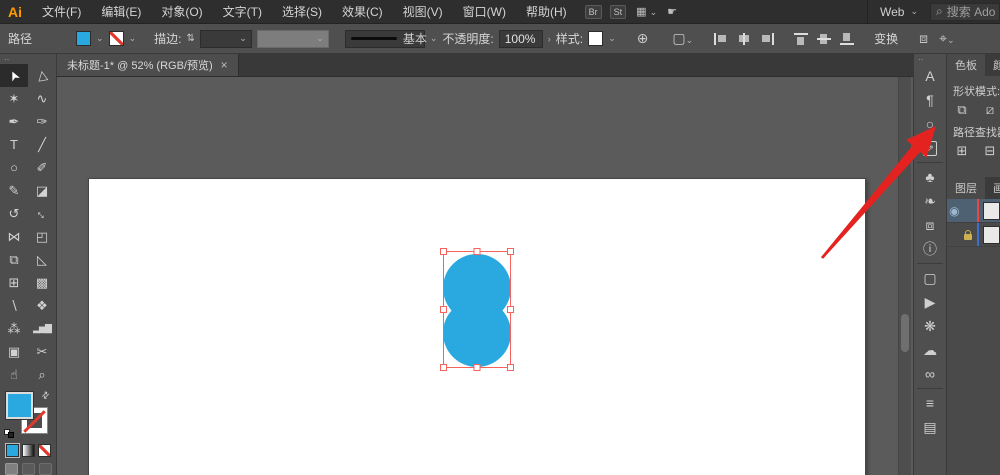  Describe the element at coordinates (385, 38) in the screenshot. I see `brush-definition-dropdown: 基本` at that location.